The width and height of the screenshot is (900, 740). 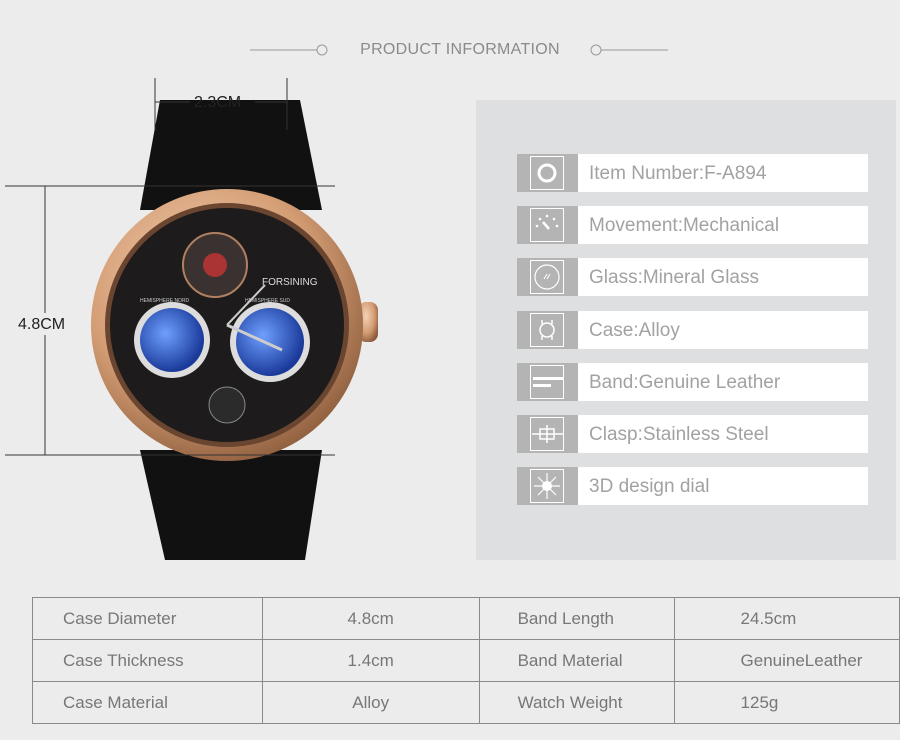 What do you see at coordinates (547, 173) in the screenshot?
I see `watch-case-icon` at bounding box center [547, 173].